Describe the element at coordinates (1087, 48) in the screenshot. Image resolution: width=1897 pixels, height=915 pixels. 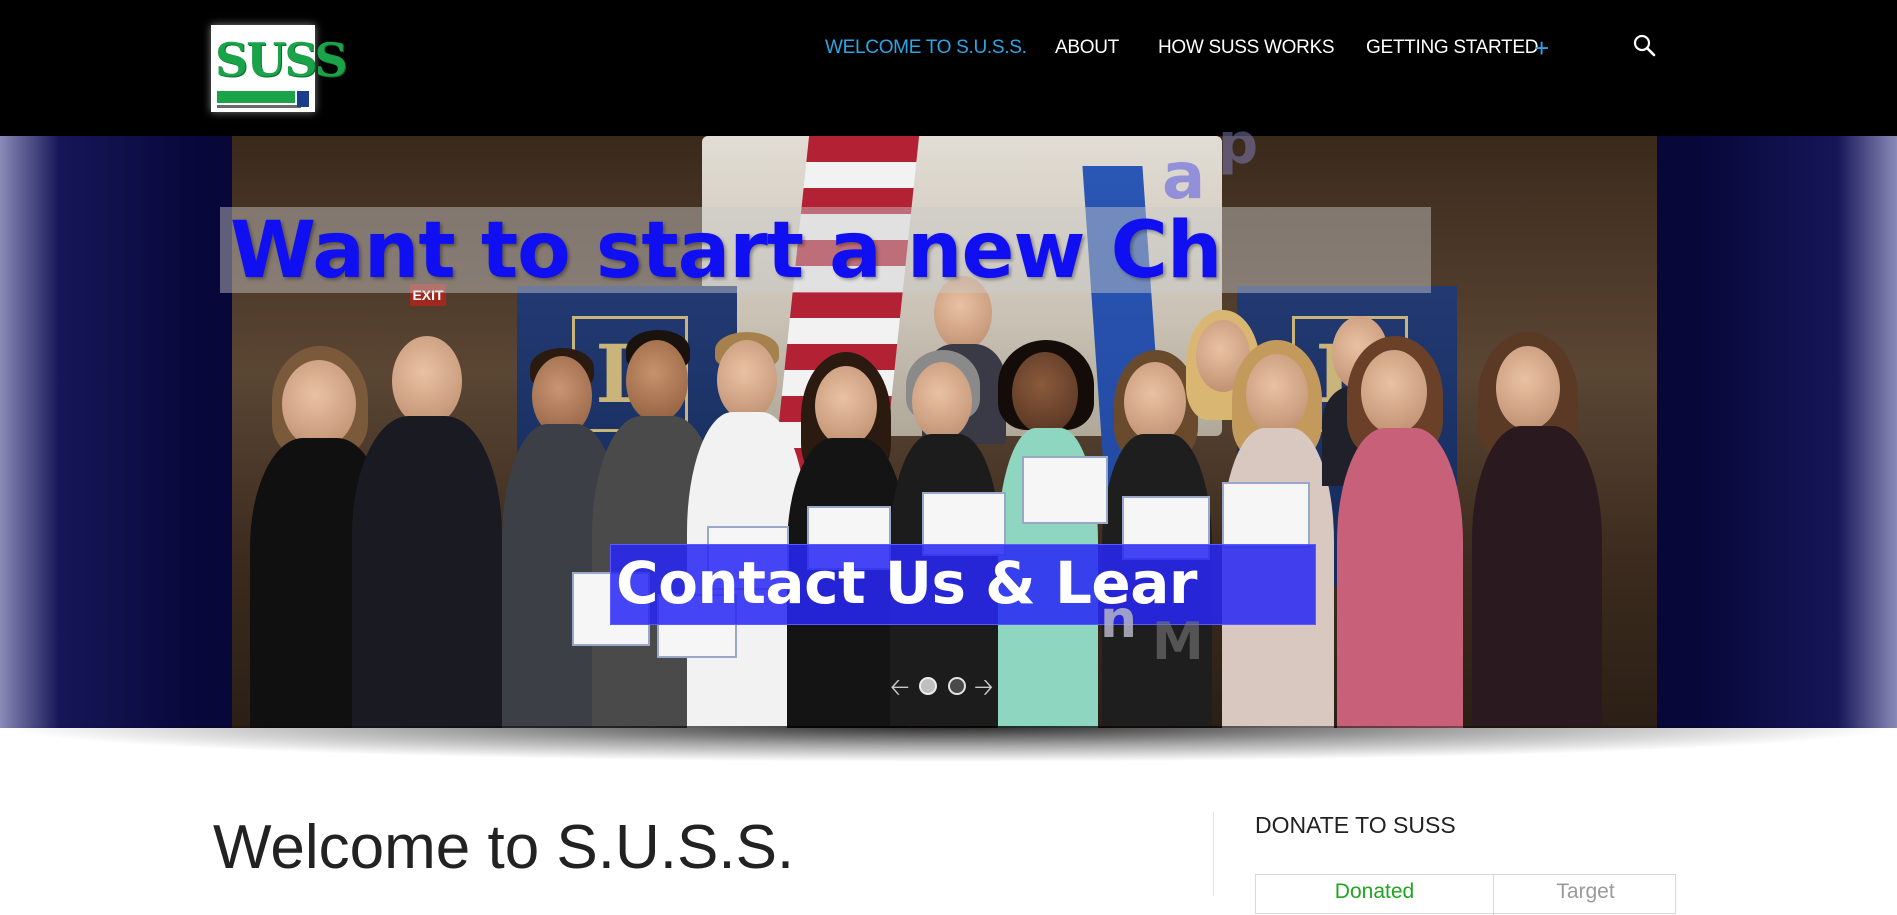
I see `nav-about: ABOUT` at that location.